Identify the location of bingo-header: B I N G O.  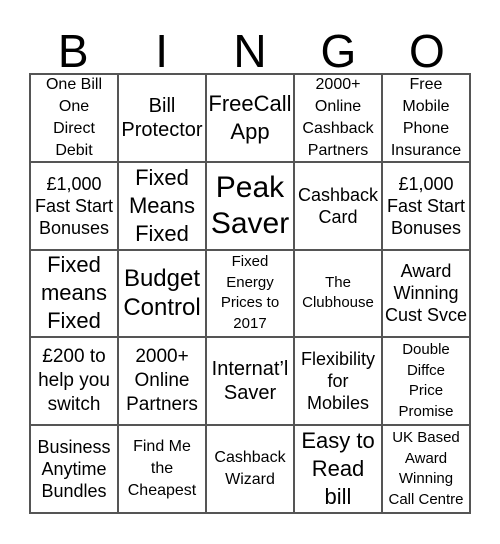
(250, 51).